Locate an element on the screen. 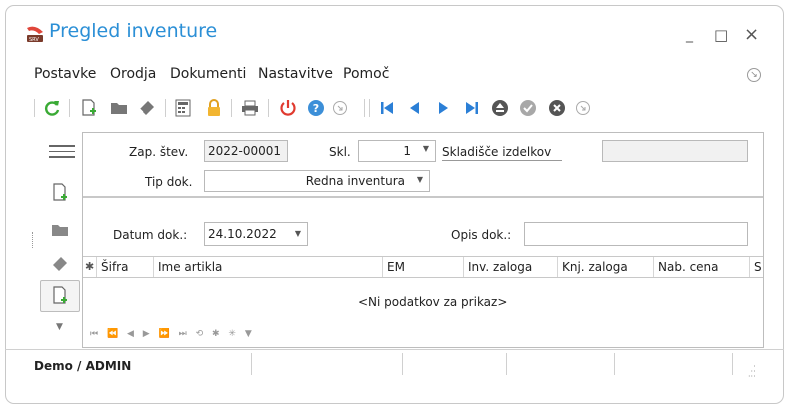 The image size is (791, 412). menu-pomoc: Pomoč is located at coordinates (366, 74).